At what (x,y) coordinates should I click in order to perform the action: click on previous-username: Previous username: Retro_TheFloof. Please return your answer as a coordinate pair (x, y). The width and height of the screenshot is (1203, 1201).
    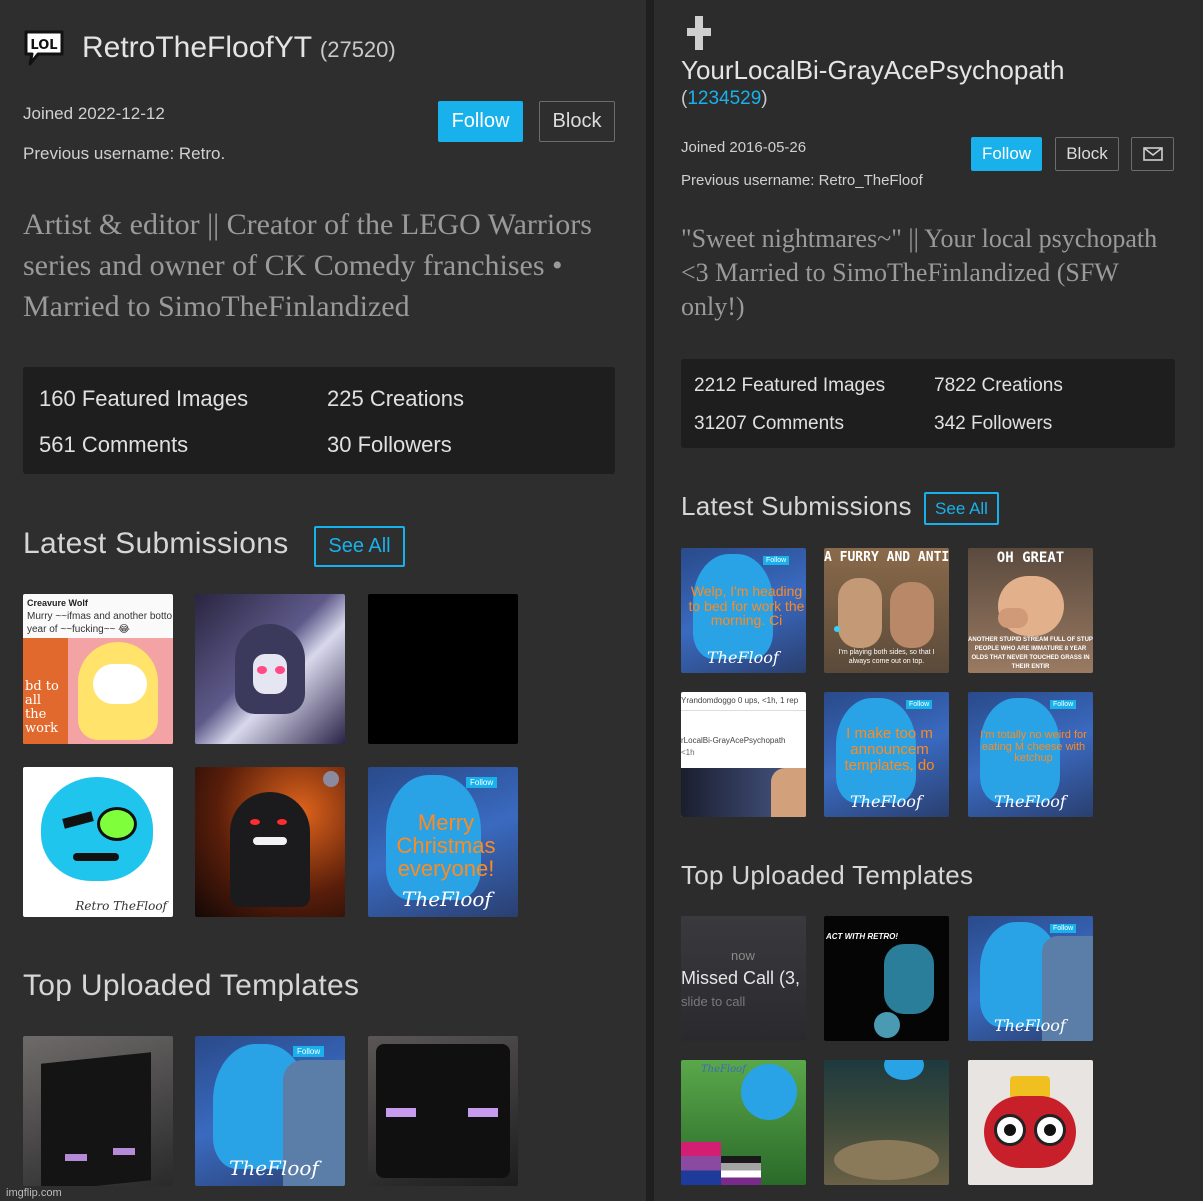
    Looking at the image, I should click on (802, 180).